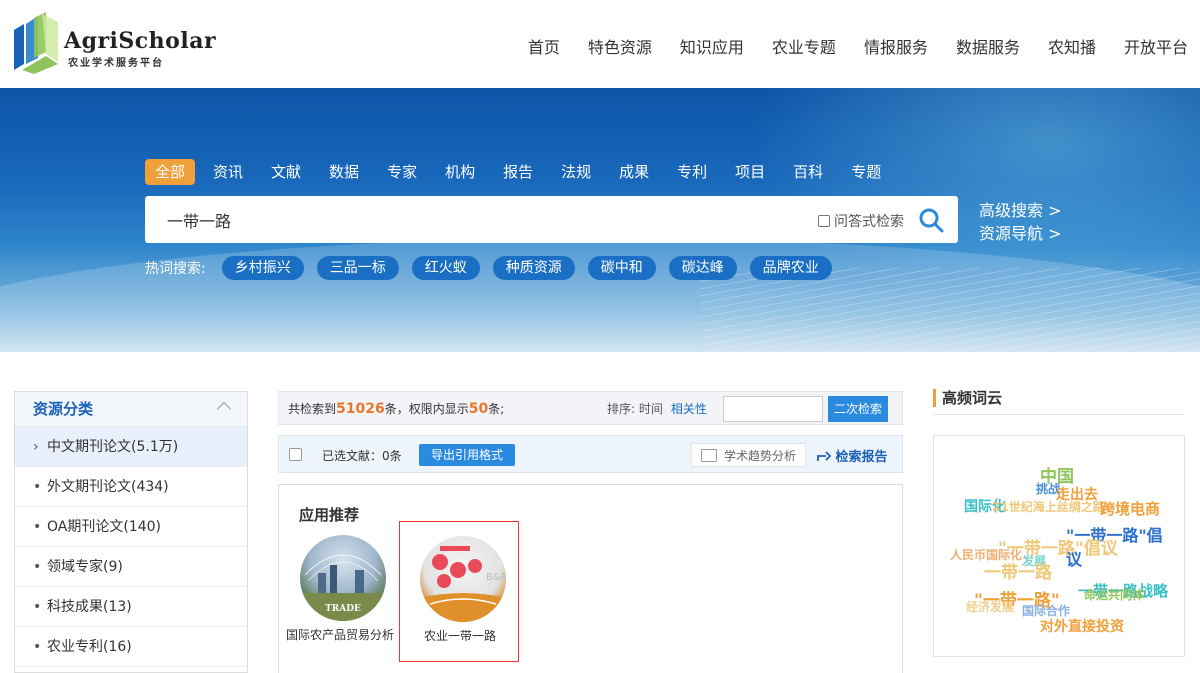 The image size is (1200, 673). What do you see at coordinates (478, 409) in the screenshot?
I see `count-shown: 50` at bounding box center [478, 409].